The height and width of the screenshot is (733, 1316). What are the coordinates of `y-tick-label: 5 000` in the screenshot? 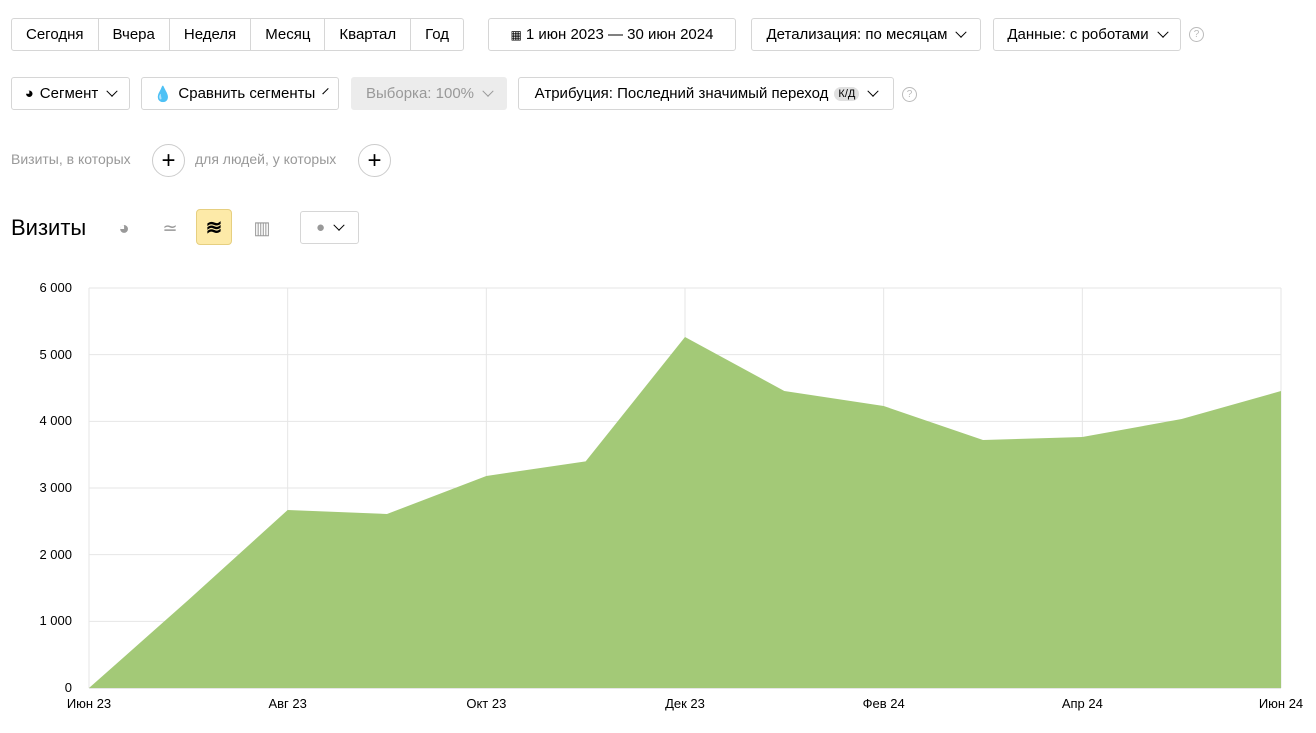 It's located at (55, 354).